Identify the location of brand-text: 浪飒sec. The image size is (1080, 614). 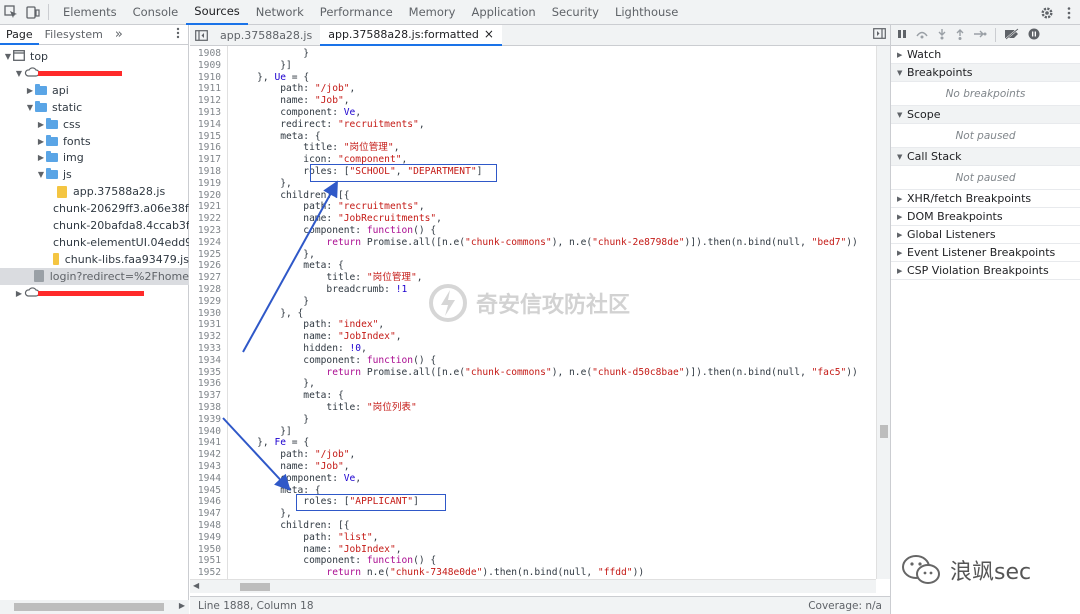
(991, 572).